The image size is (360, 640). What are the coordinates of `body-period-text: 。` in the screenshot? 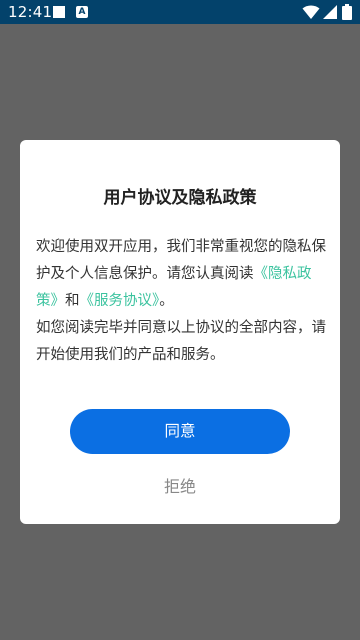 It's located at (166, 301).